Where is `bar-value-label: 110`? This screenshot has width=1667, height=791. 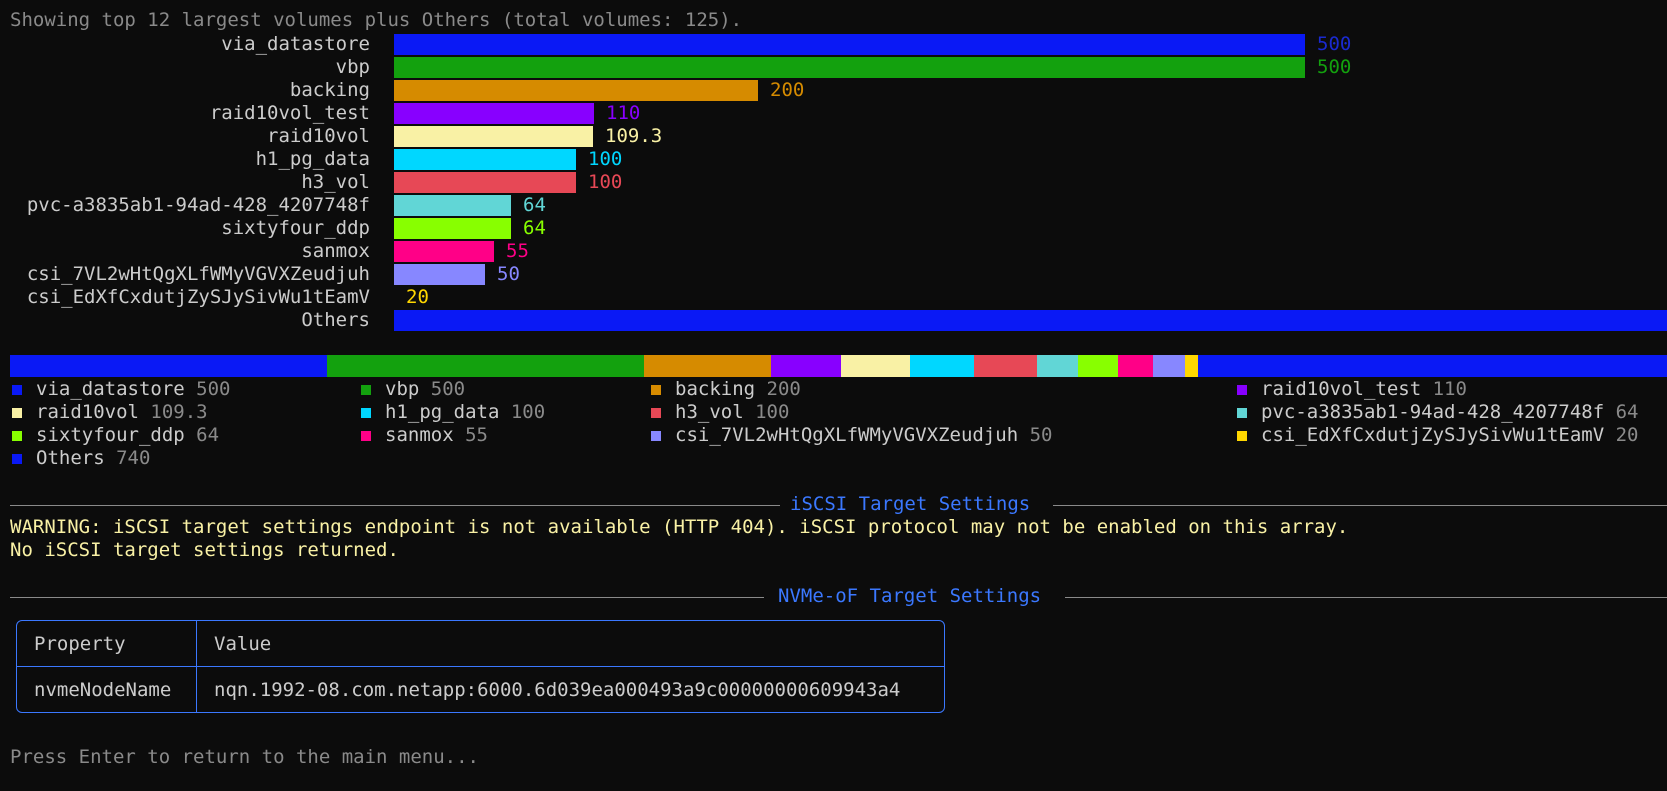
bar-value-label: 110 is located at coordinates (623, 113).